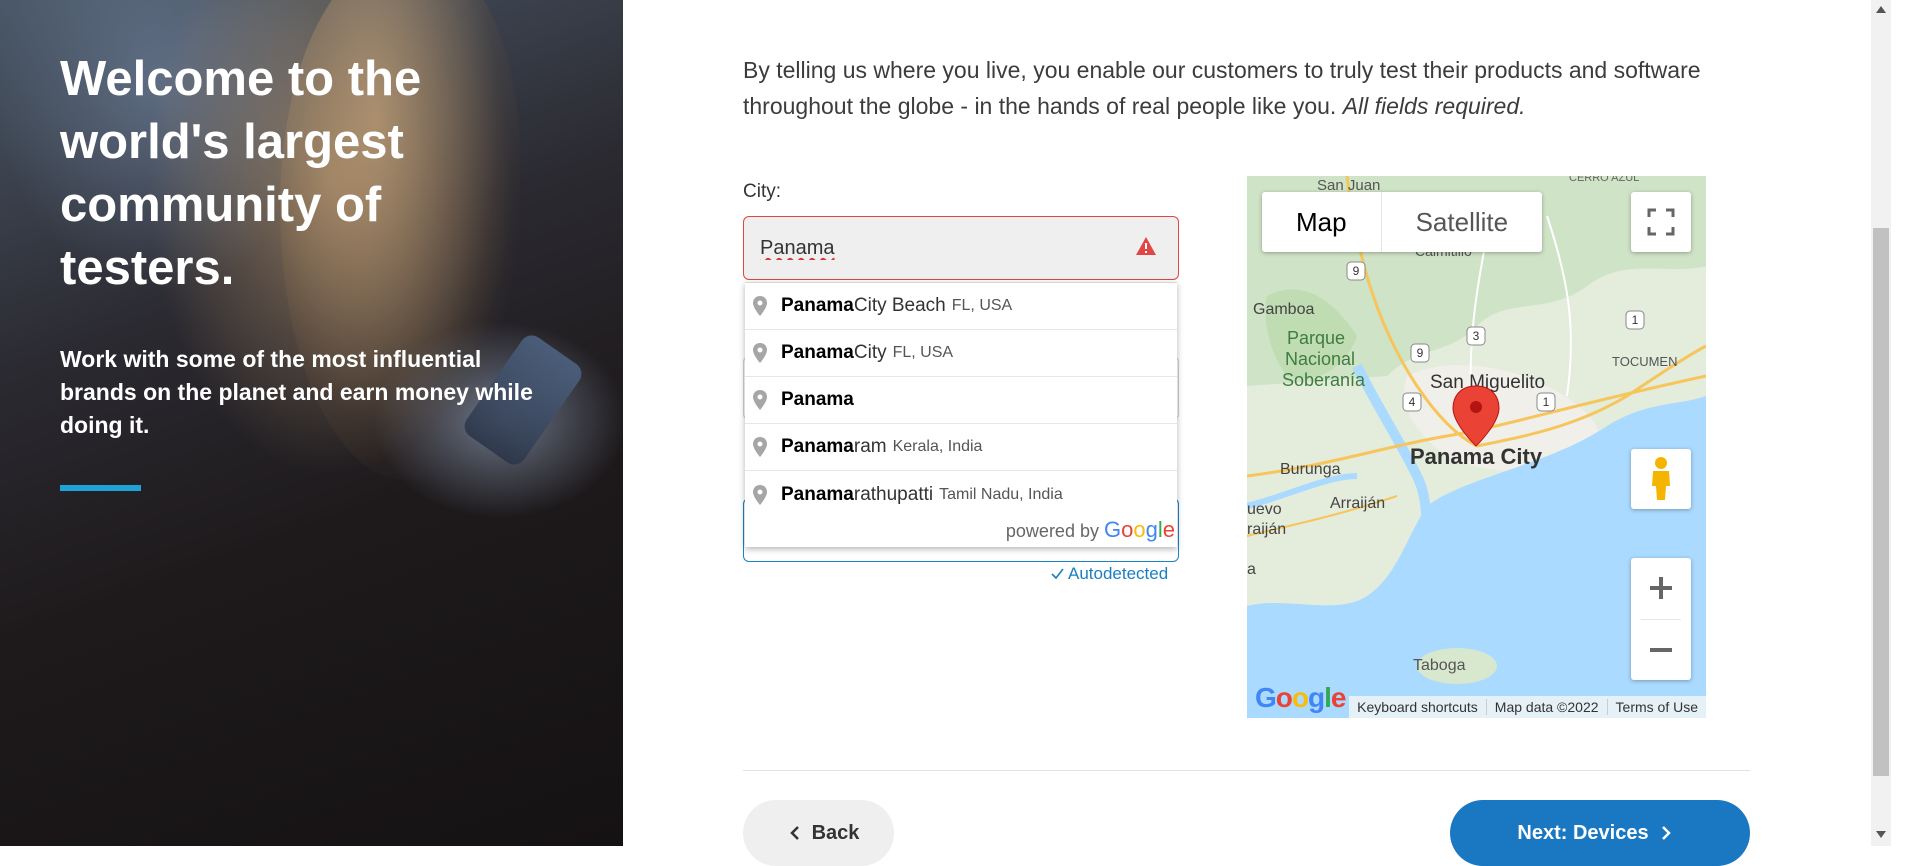 Image resolution: width=1920 pixels, height=866 pixels. I want to click on autodetected-note: Autodetected, so click(1109, 574).